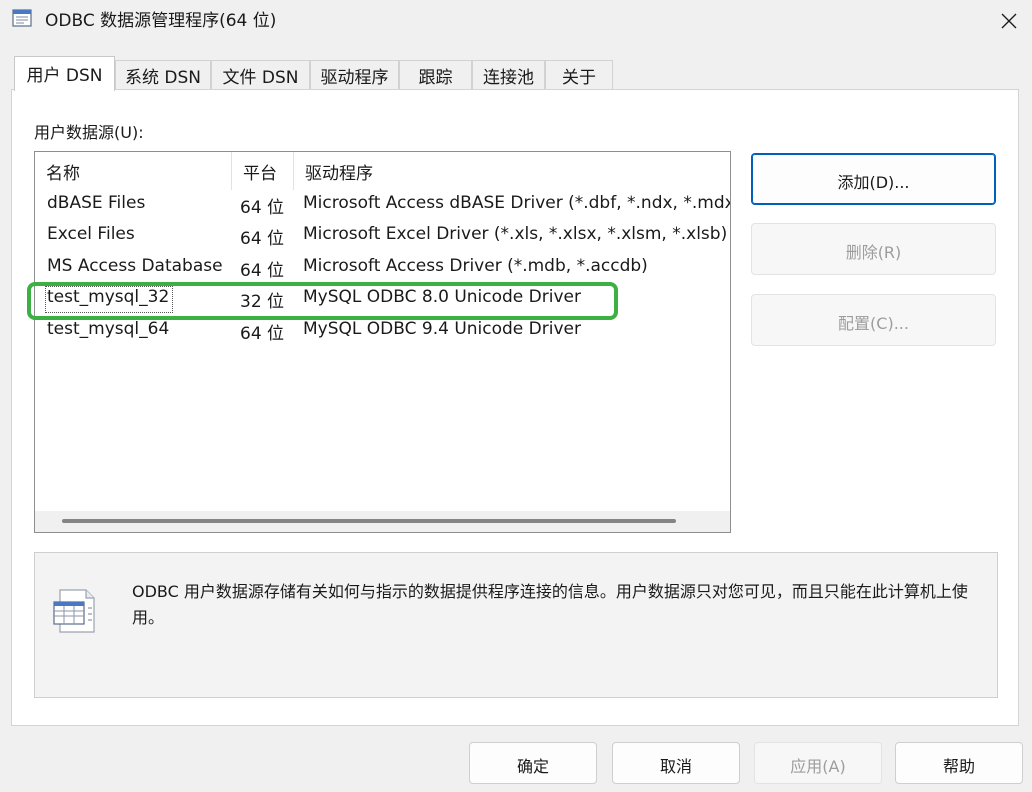 The image size is (1032, 792). What do you see at coordinates (135, 266) in the screenshot?
I see `row-name: MS Access Database` at bounding box center [135, 266].